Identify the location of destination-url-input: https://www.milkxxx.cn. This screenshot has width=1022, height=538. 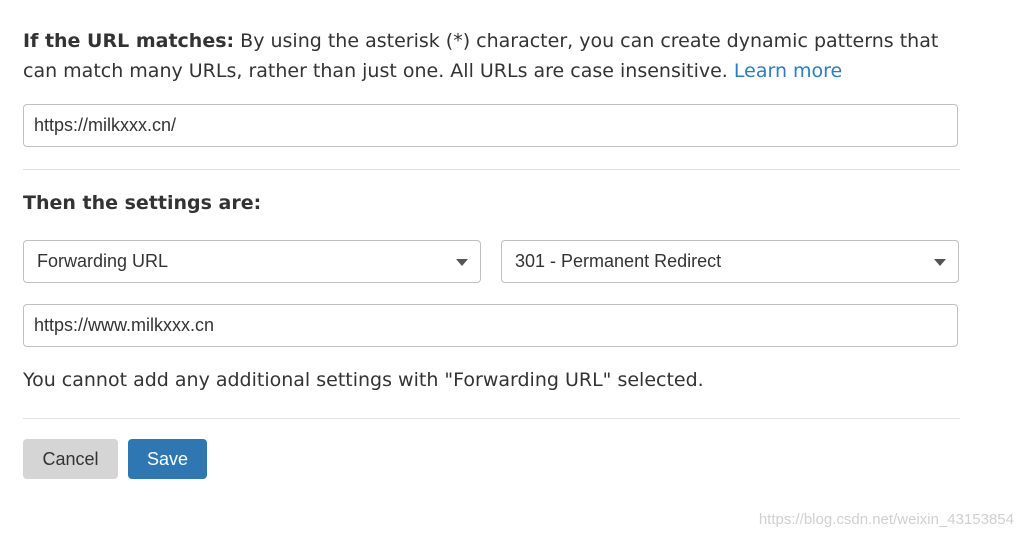
(490, 325).